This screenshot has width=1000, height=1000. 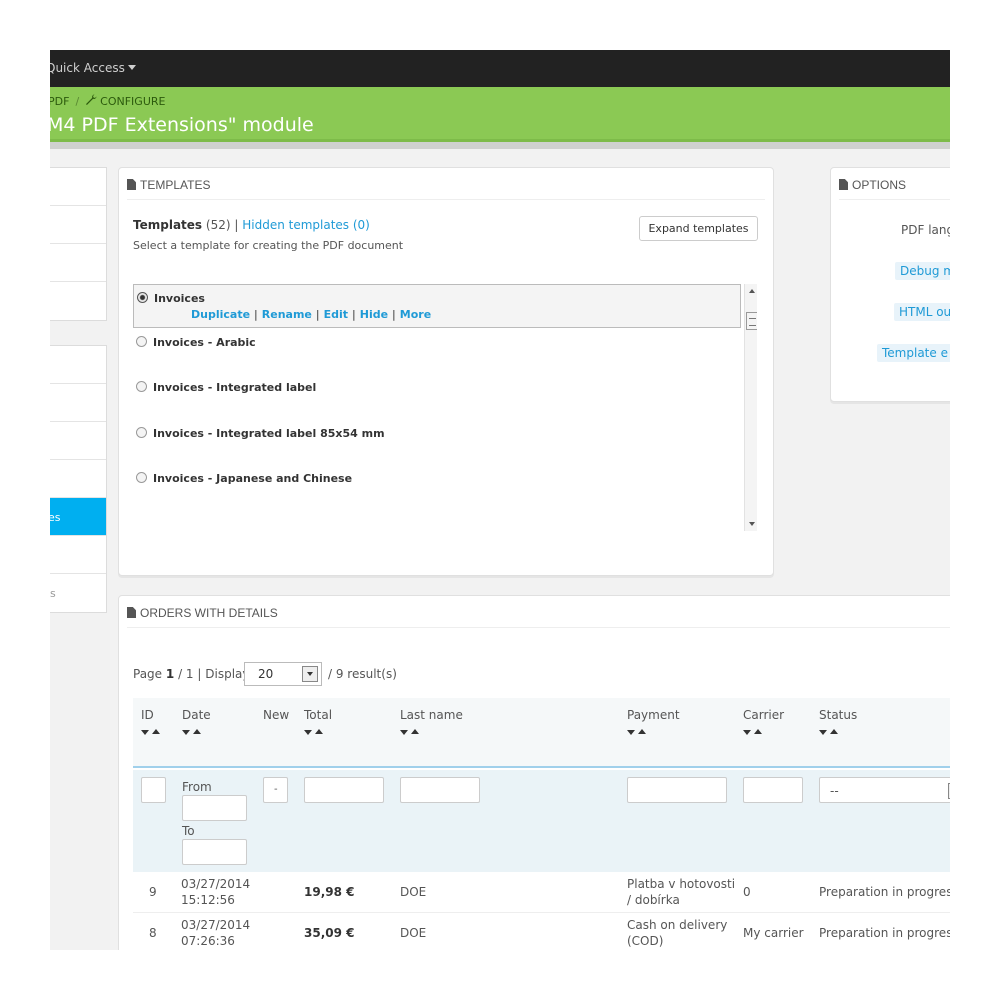 I want to click on display-count-select: 20, so click(x=283, y=674).